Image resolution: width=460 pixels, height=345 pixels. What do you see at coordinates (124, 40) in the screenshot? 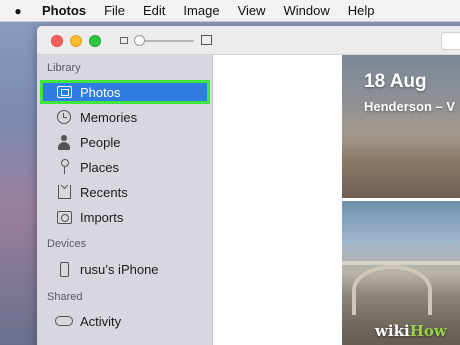
I see `zoom-out-icon` at bounding box center [124, 40].